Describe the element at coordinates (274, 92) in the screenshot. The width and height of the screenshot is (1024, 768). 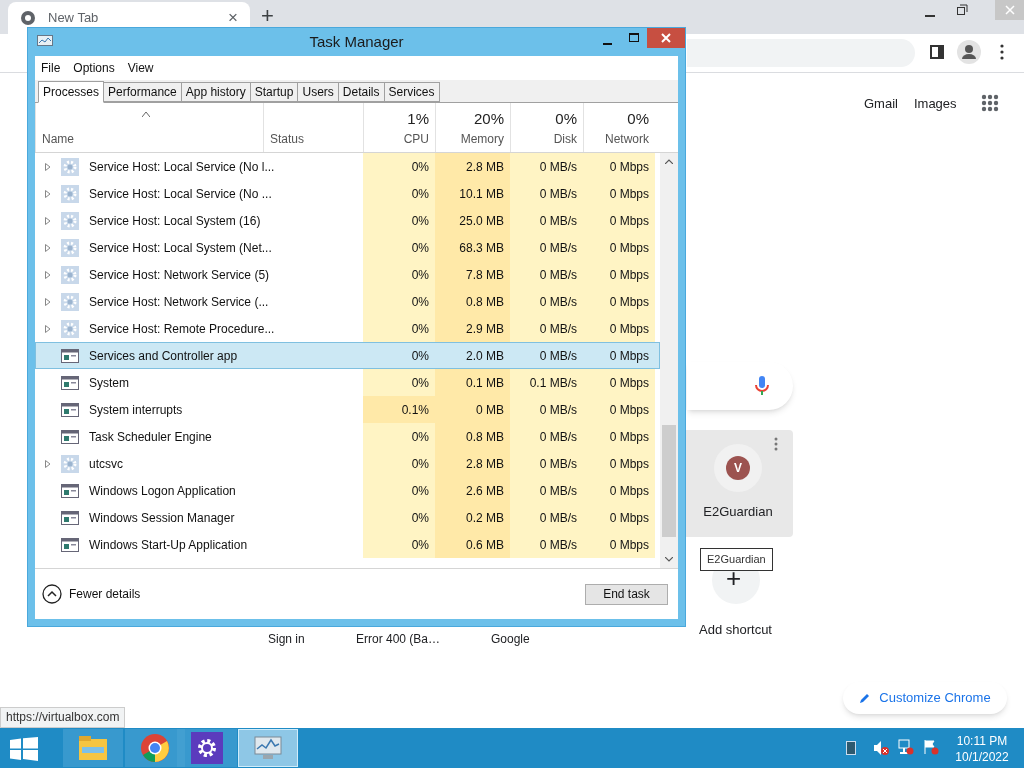
I see `tab: Startup` at that location.